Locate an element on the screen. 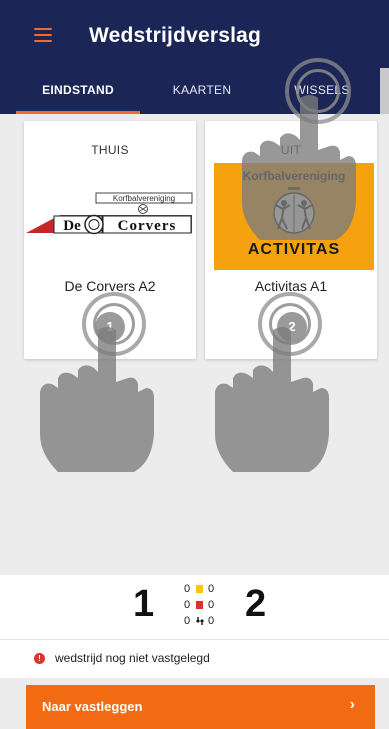 The image size is (389, 729). subs-home-count: 0 is located at coordinates (187, 621).